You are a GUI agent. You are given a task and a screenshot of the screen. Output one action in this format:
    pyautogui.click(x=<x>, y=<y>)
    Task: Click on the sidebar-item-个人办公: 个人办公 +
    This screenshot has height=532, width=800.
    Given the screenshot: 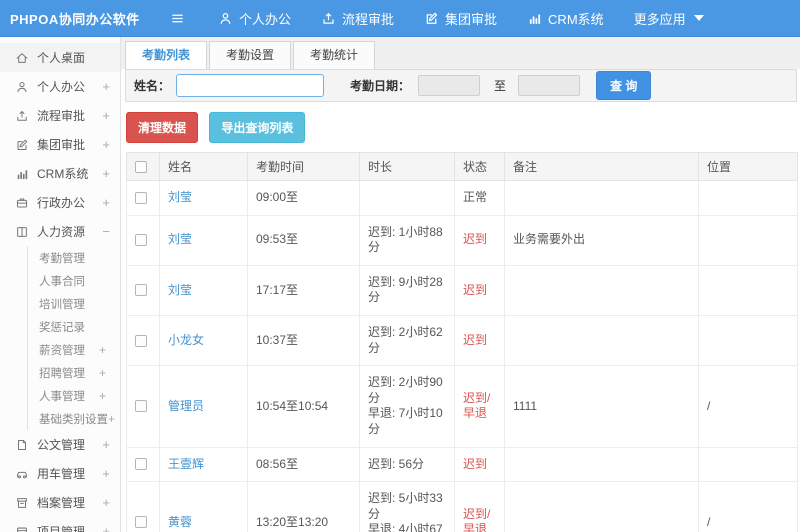 What is the action you would take?
    pyautogui.click(x=60, y=86)
    